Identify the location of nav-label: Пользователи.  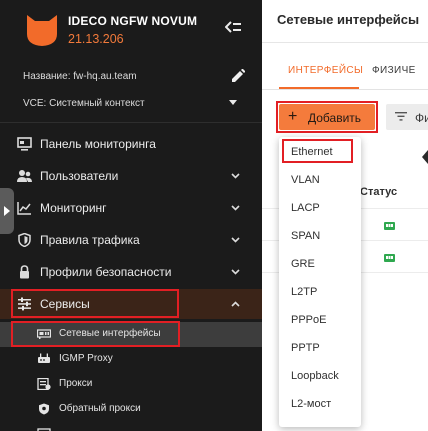
(79, 176).